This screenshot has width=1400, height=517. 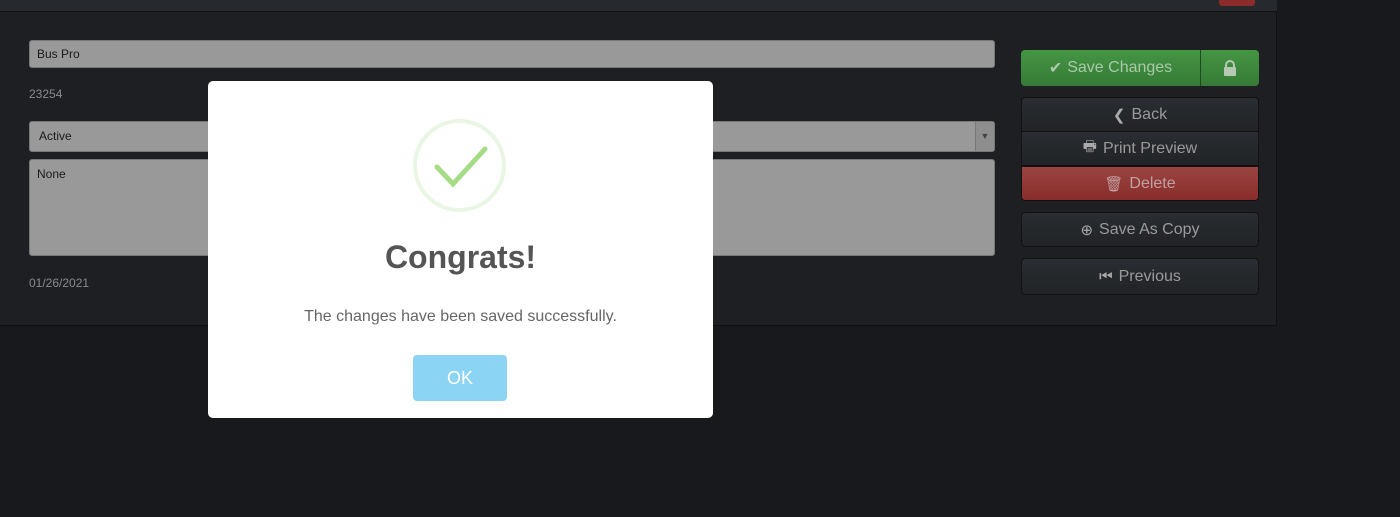 I want to click on top-bar, so click(x=638, y=6).